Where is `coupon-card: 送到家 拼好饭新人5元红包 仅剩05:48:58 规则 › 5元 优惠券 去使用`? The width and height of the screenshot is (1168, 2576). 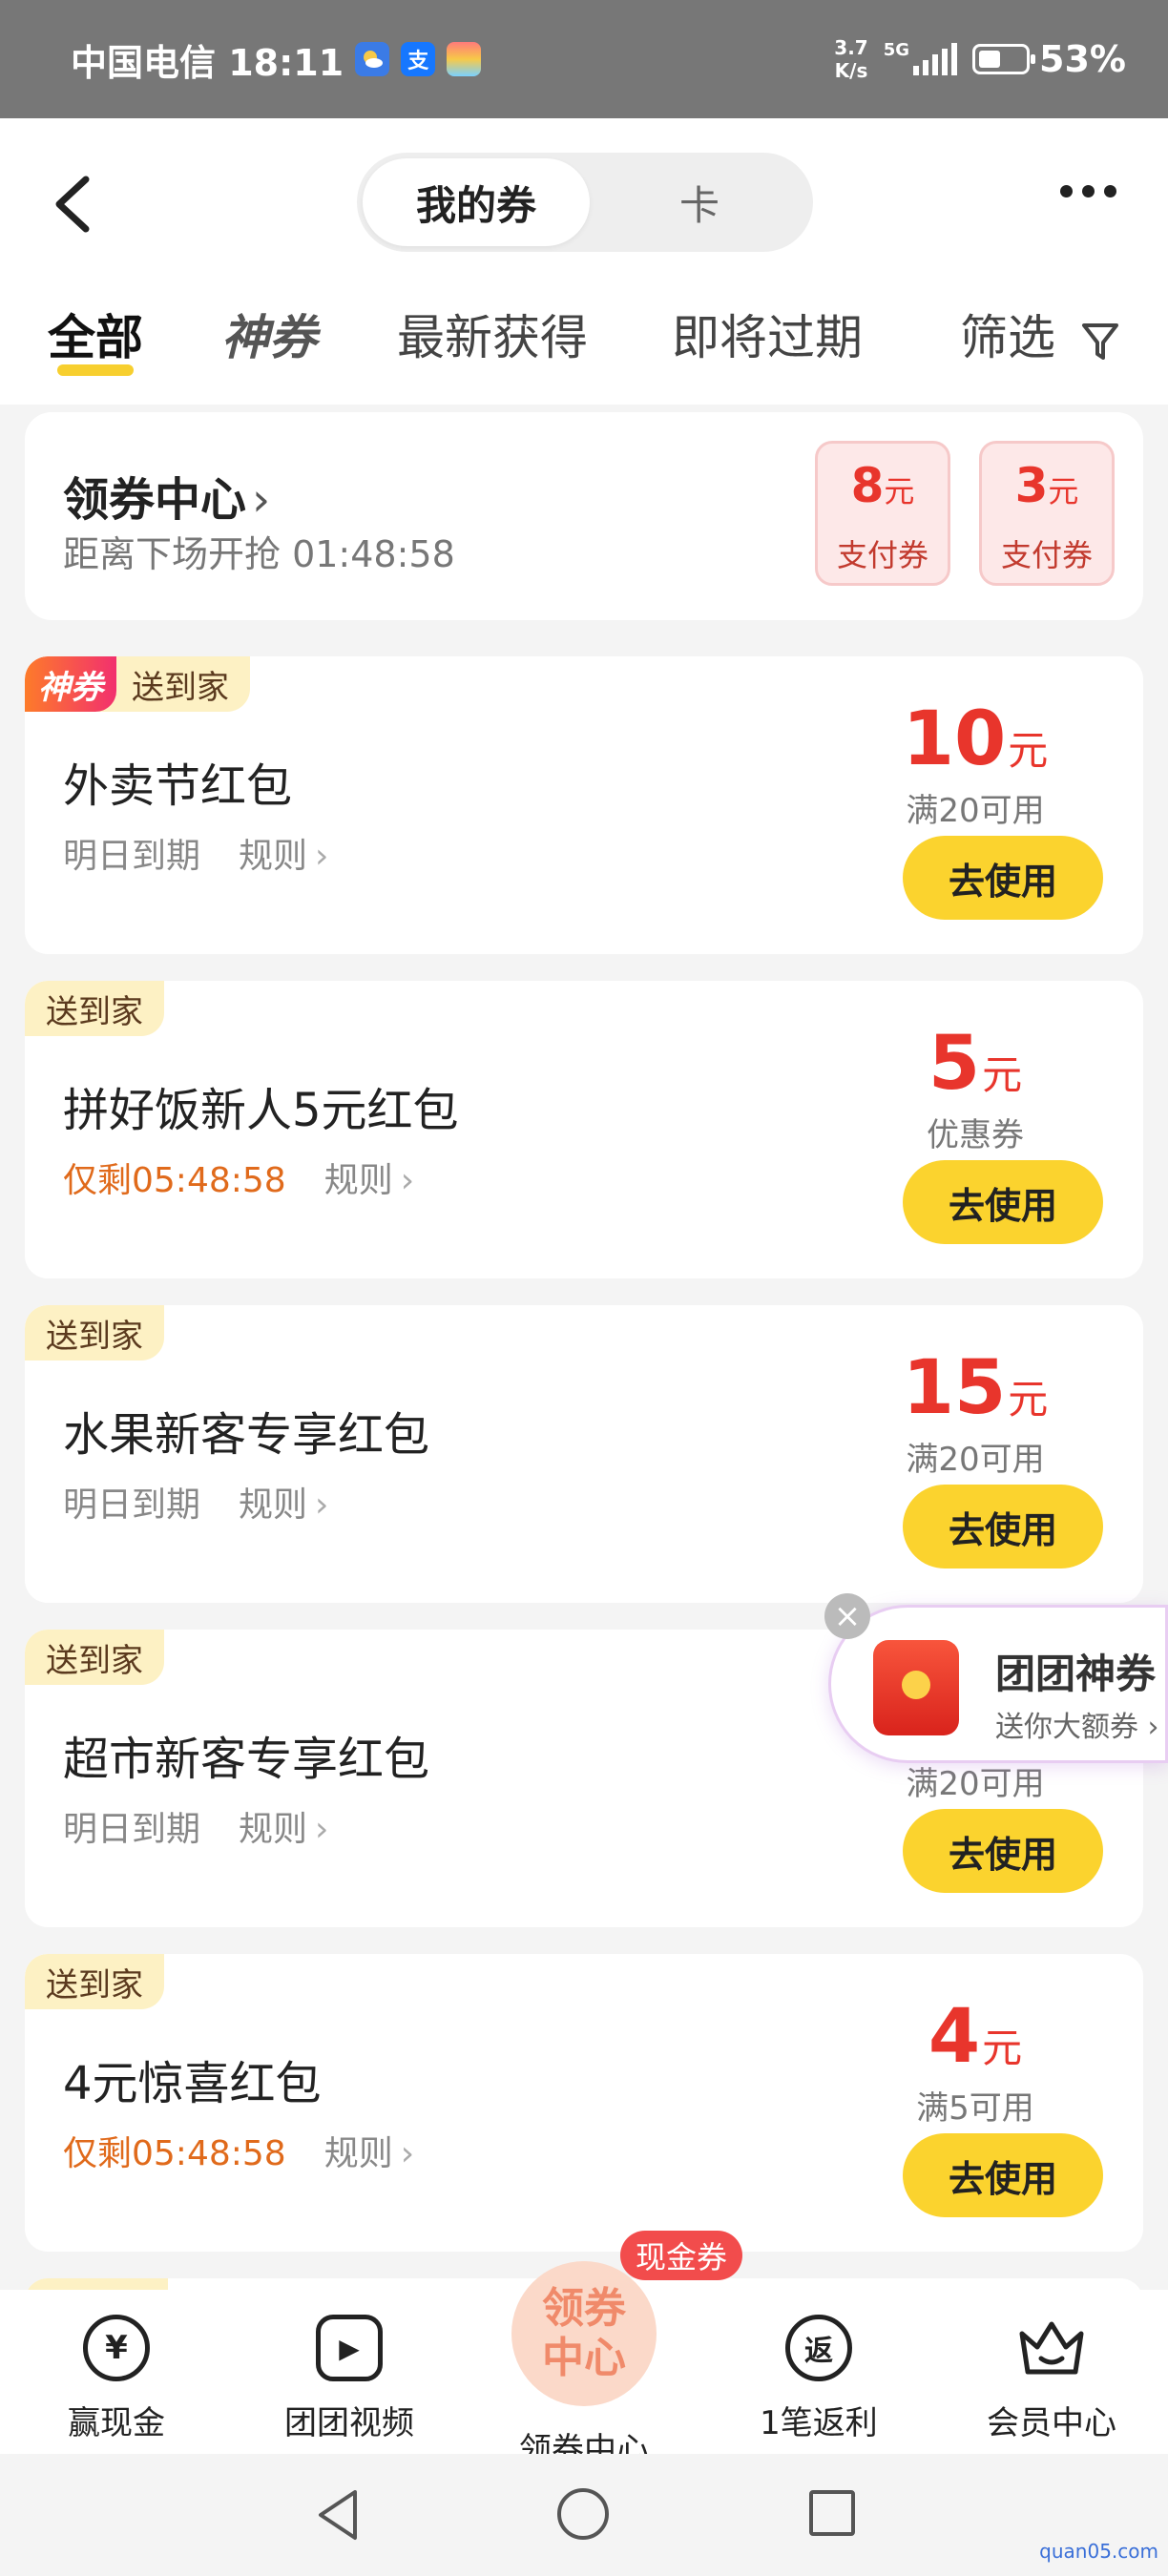
coupon-card: 送到家 拼好饭新人5元红包 仅剩05:48:58 规则 › 5元 优惠券 去使用 is located at coordinates (584, 1129).